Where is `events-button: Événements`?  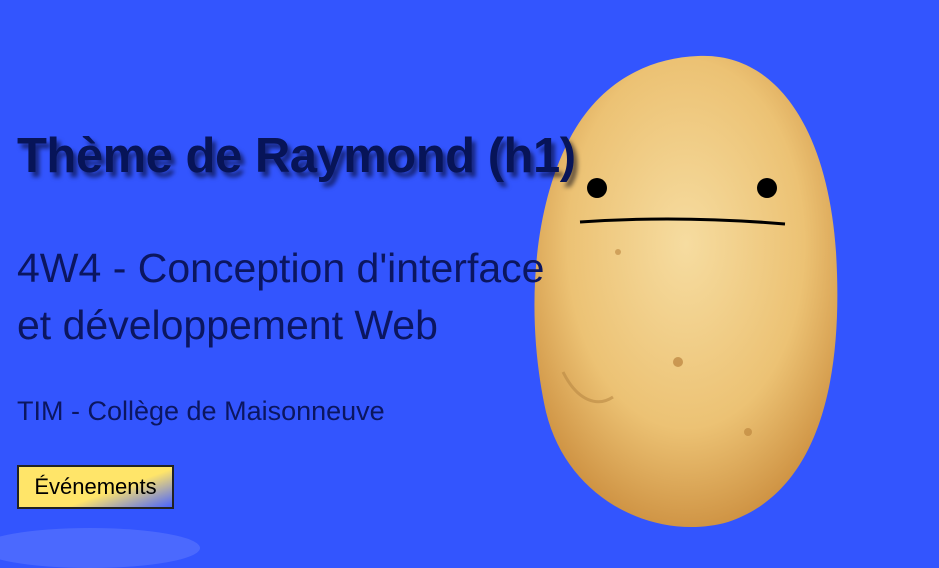
events-button: Événements is located at coordinates (95, 487).